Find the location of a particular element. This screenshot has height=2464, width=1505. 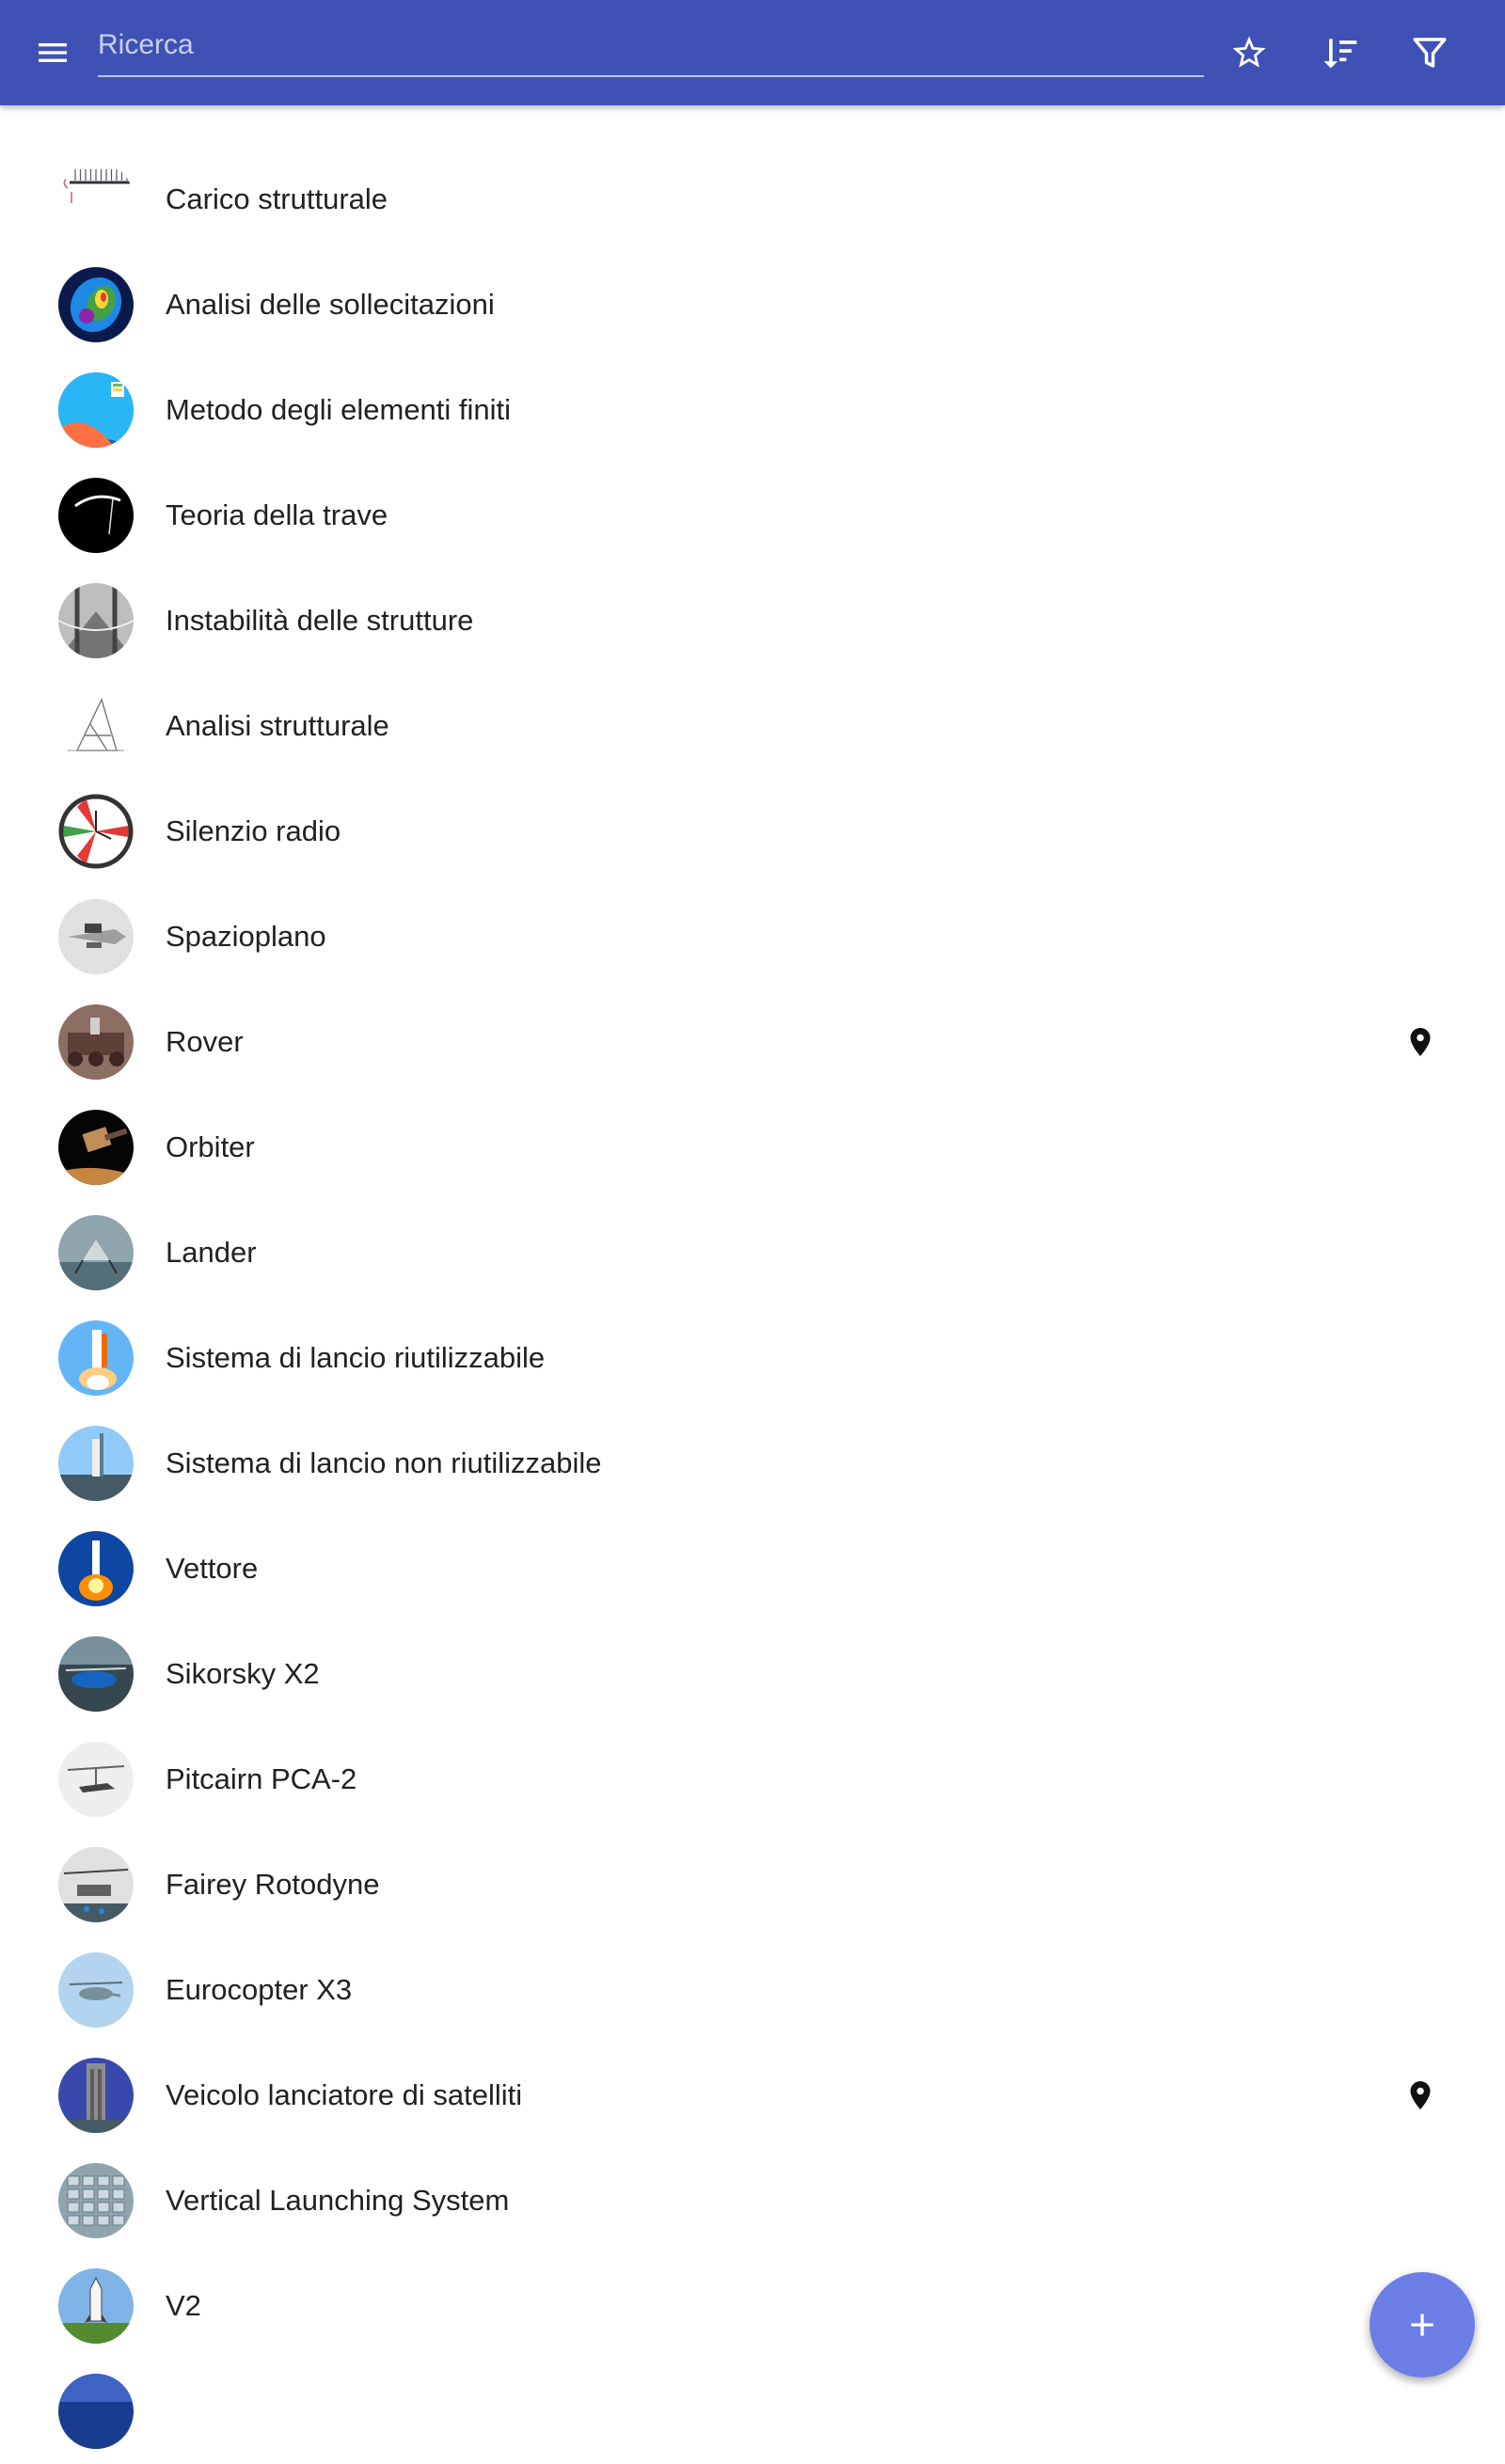

list-item-label: Veicolo lanciatore di satelliti is located at coordinates (344, 2094).